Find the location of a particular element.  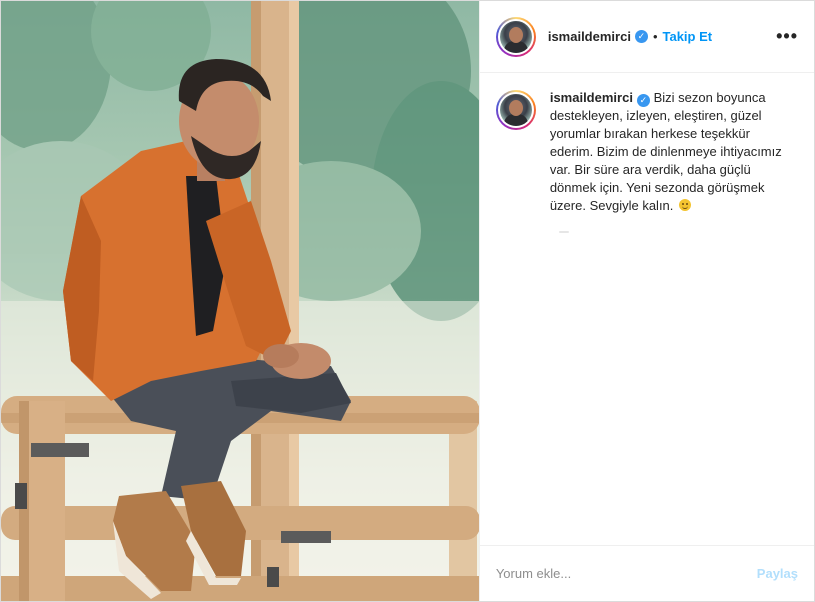

caption-avatar-ring is located at coordinates (515, 110).